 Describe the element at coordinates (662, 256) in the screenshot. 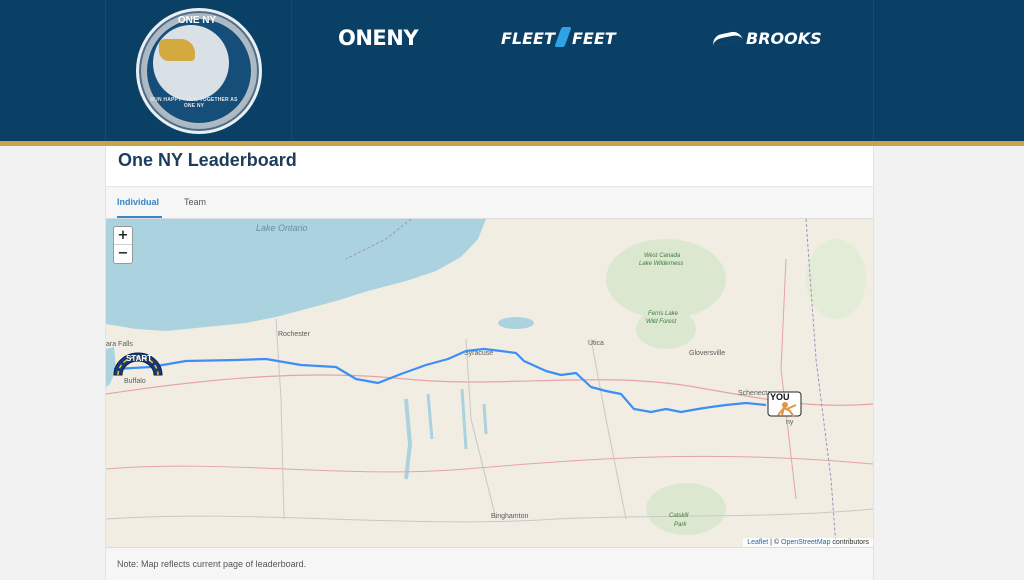

I see `label-west-canada: West Canada` at that location.